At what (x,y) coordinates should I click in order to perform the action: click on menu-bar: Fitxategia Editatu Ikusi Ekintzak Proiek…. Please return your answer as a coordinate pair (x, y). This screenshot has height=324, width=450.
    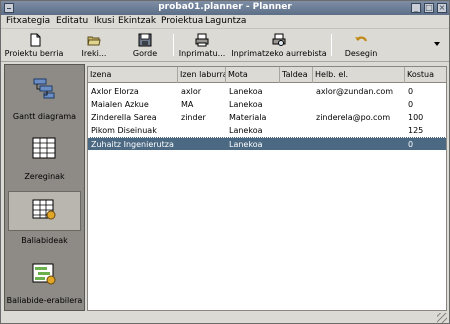
    Looking at the image, I should click on (225, 22).